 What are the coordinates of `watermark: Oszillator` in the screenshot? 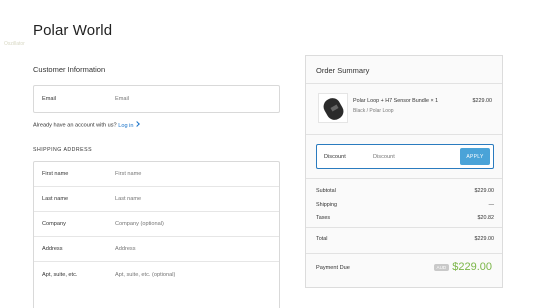 It's located at (14, 44).